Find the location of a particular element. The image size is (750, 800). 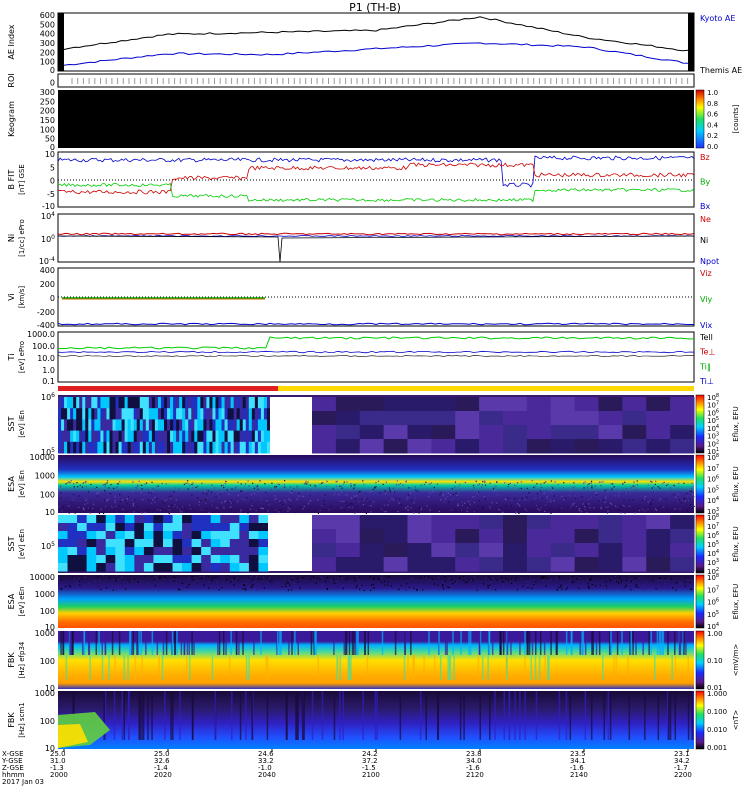

panel-yunit: [1/cc] ePro is located at coordinates (22, 238).